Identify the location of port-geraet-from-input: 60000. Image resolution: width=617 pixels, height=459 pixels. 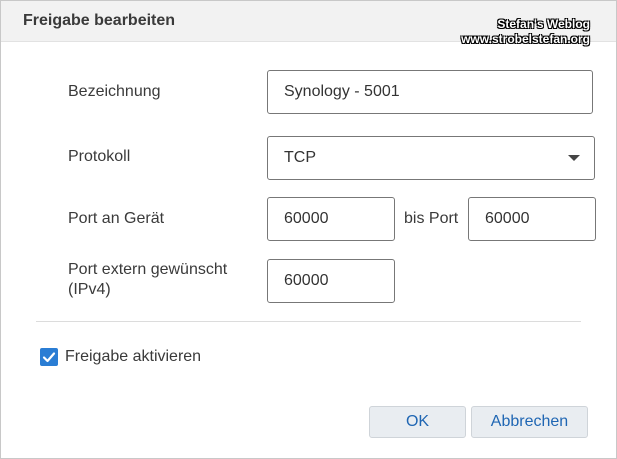
(331, 219).